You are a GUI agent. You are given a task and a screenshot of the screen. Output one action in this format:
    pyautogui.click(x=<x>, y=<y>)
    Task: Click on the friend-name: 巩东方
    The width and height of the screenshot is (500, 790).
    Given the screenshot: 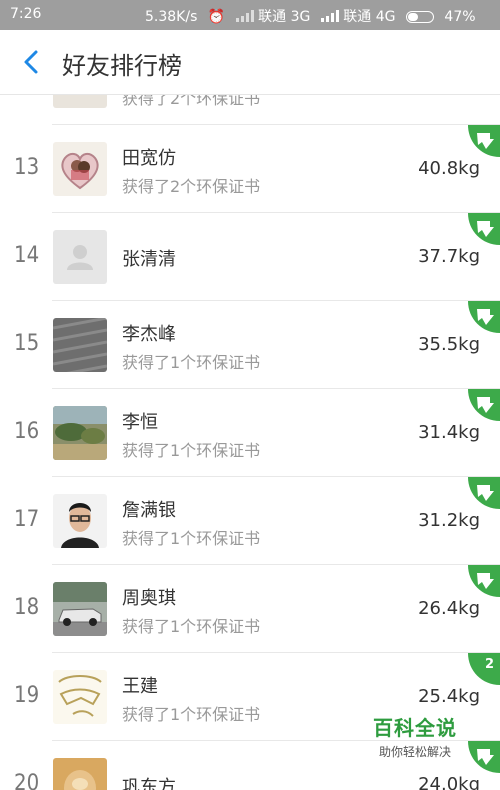 What is the action you would take?
    pyautogui.click(x=149, y=783)
    